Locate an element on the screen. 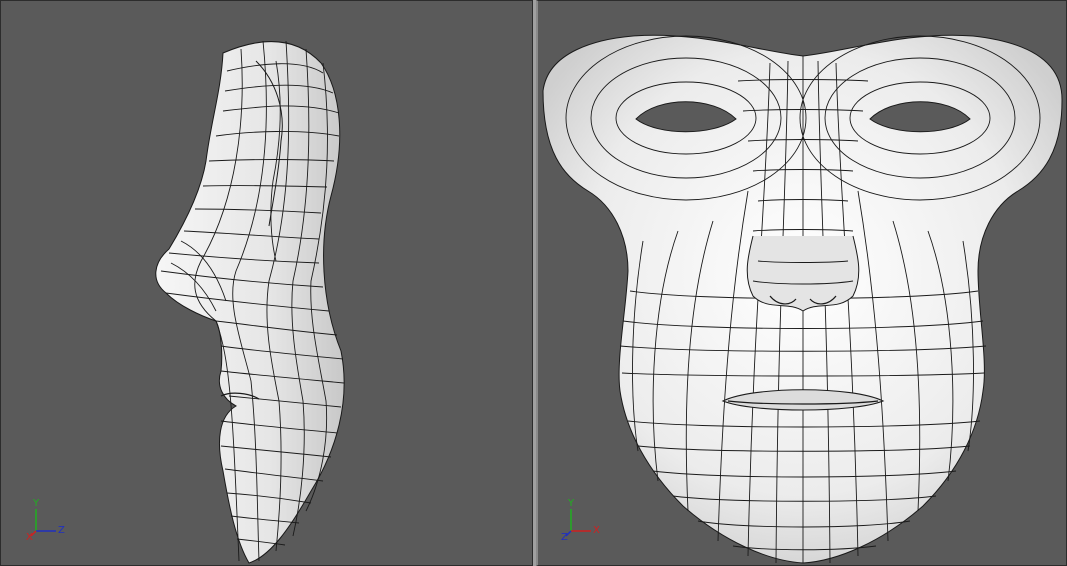 The height and width of the screenshot is (566, 1067). nose is located at coordinates (803, 273).